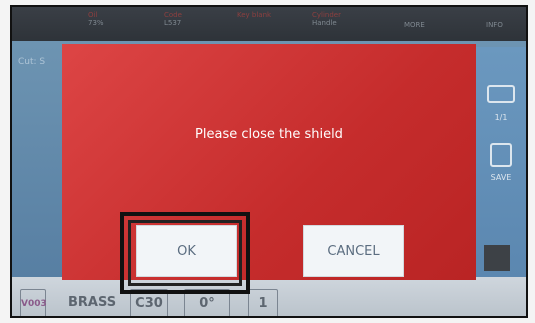  I want to click on ok-highlight-frame, so click(185, 253).